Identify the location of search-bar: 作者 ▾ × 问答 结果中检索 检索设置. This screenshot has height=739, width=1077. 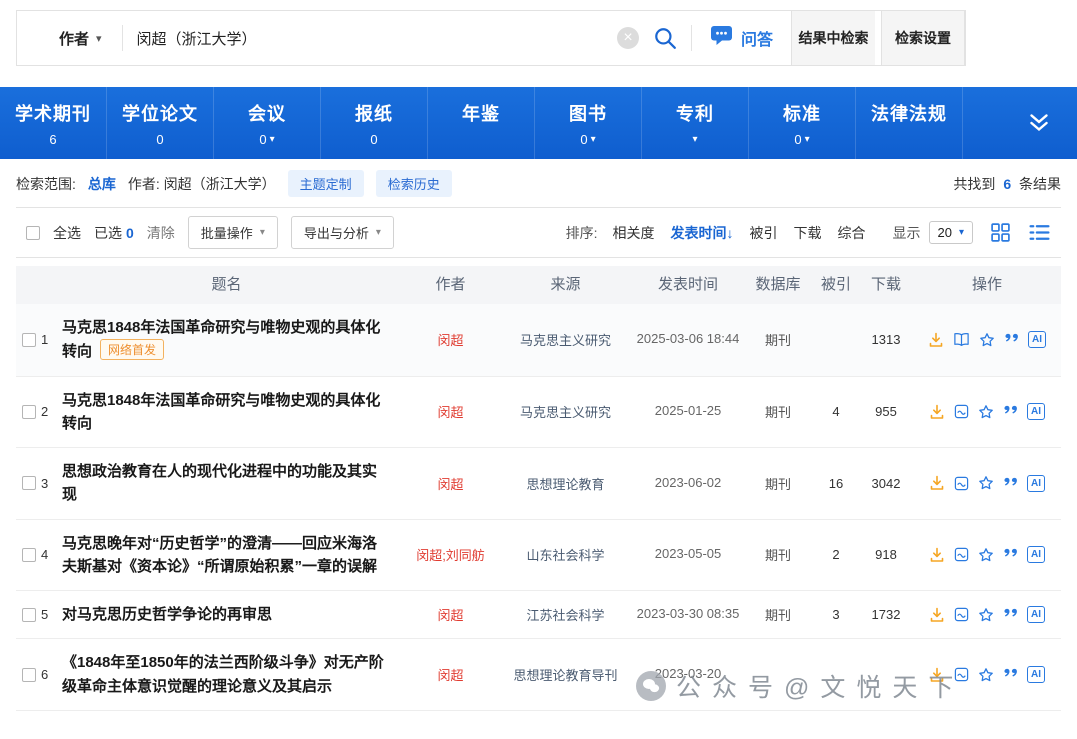
(491, 38).